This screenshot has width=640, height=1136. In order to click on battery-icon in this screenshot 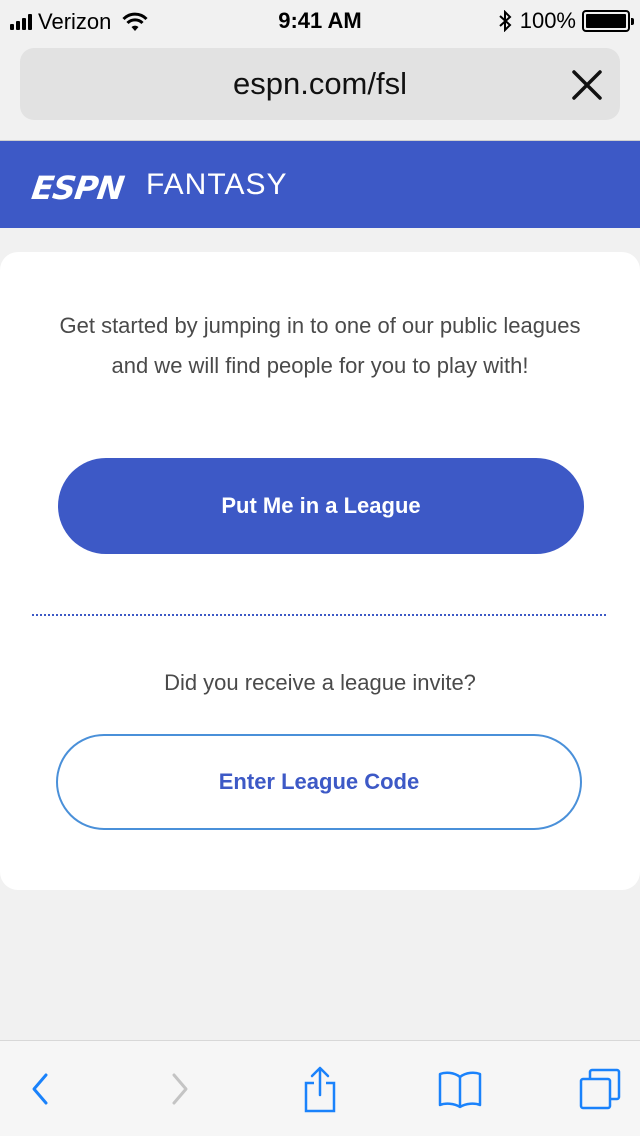, I will do `click(608, 21)`.